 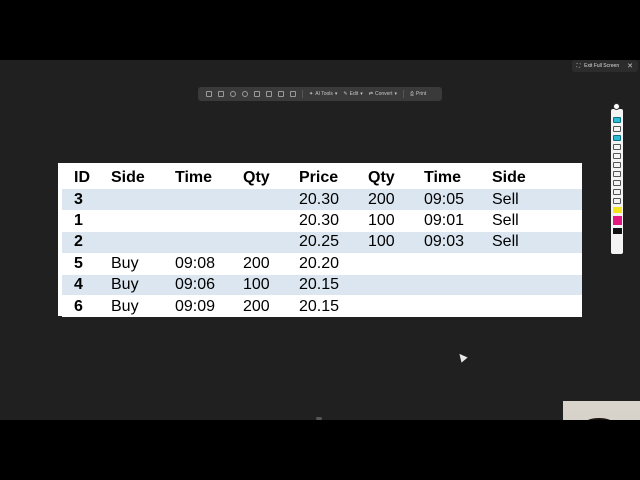 What do you see at coordinates (221, 94) in the screenshot?
I see `select-icon` at bounding box center [221, 94].